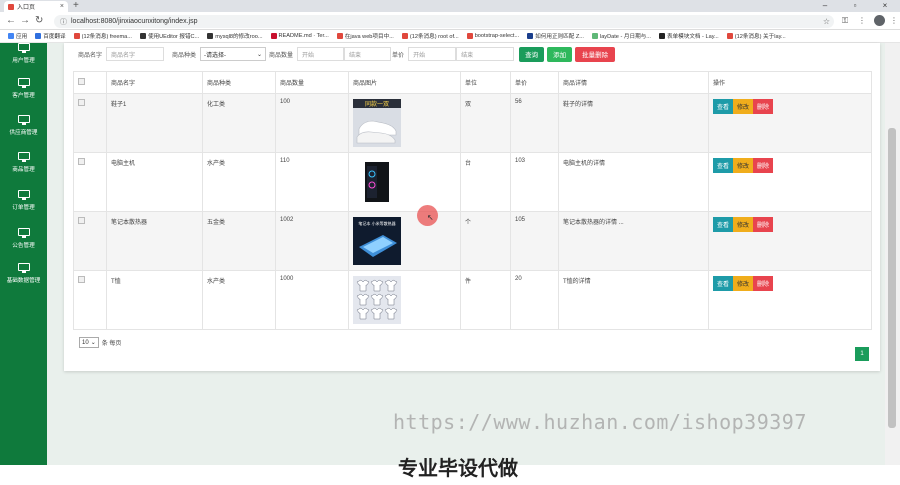  What do you see at coordinates (595, 54) in the screenshot?
I see `batch-delete-button: 批量删除` at bounding box center [595, 54].